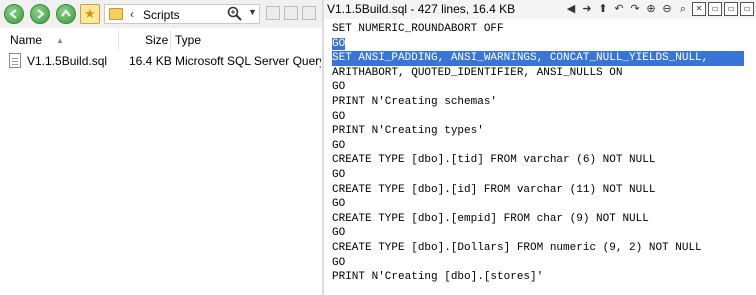  I want to click on file-name: V1.1.5Build.sql, so click(67, 61).